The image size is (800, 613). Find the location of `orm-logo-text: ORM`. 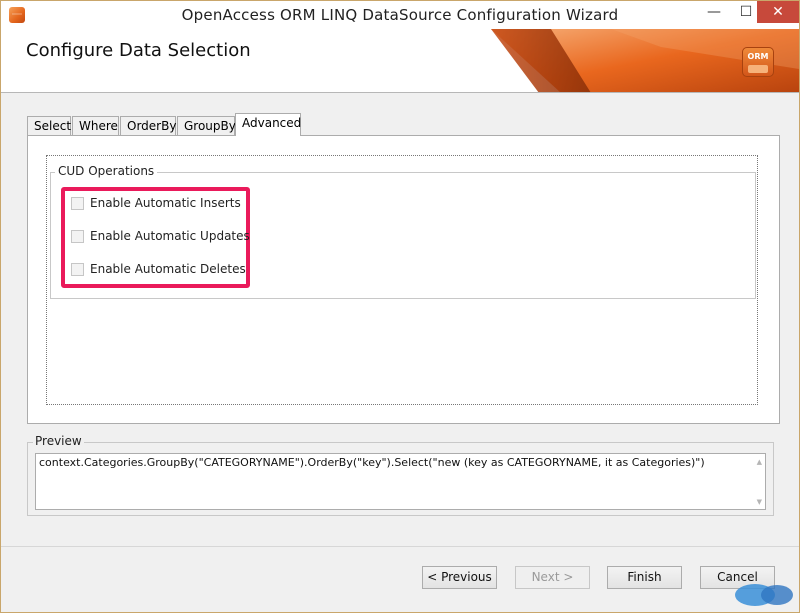

orm-logo-text: ORM is located at coordinates (758, 56).